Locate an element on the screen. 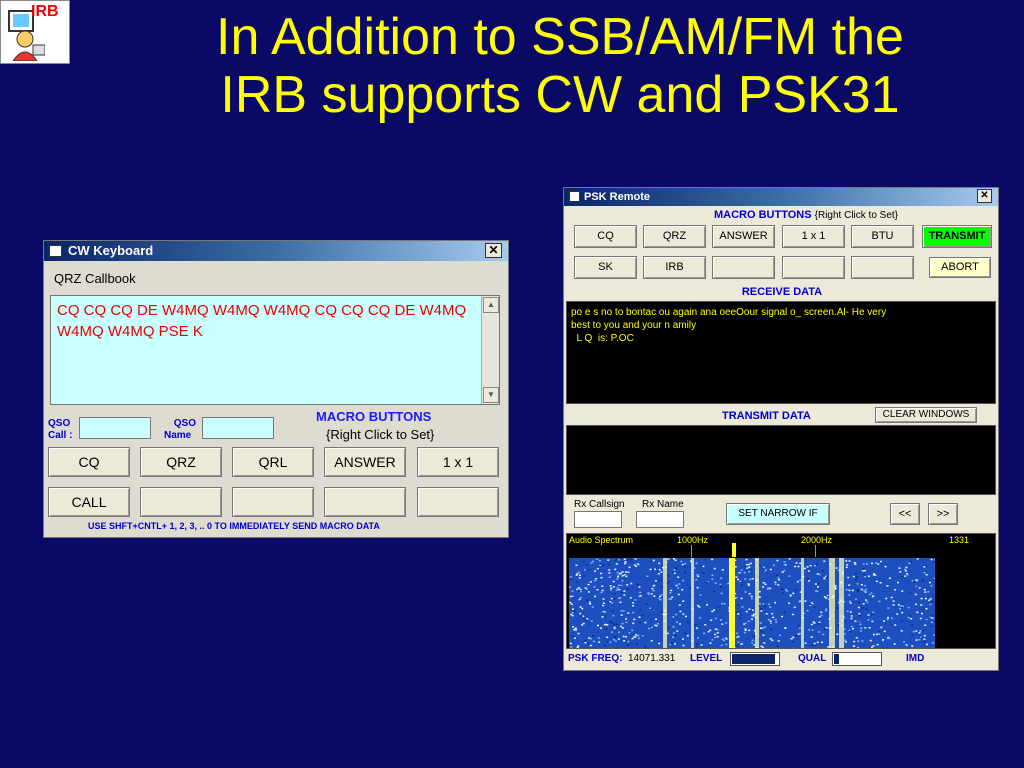  transmit-data-label: TRANSMIT DATA is located at coordinates (766, 416).